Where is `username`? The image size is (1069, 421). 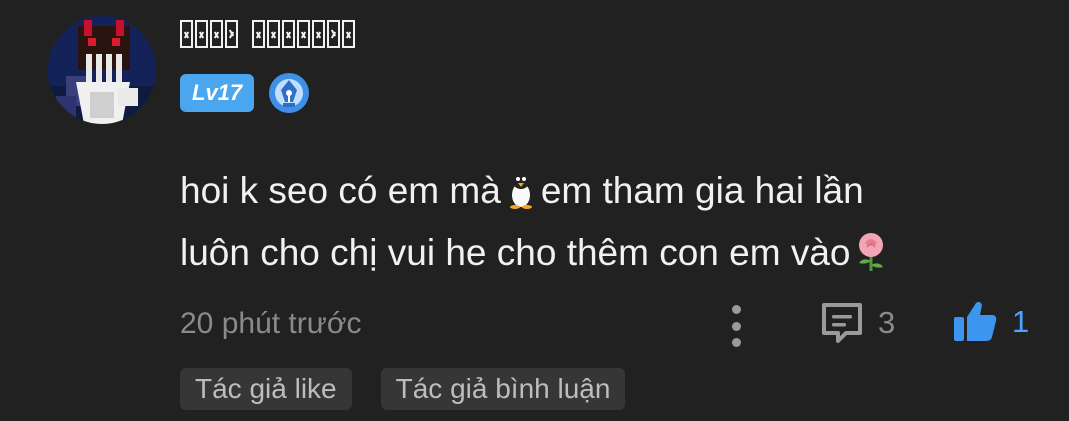 username is located at coordinates (267, 34).